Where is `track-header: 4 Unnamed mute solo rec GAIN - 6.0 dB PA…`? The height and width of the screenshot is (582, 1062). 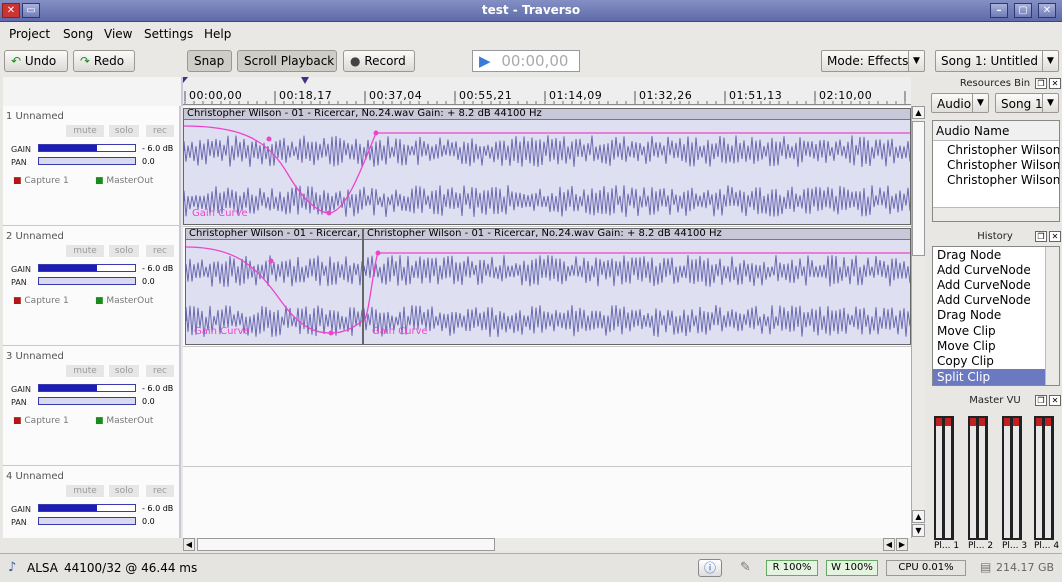
track-header: 4 Unnamed mute solo rec GAIN - 6.0 dB PA… is located at coordinates (92, 502).